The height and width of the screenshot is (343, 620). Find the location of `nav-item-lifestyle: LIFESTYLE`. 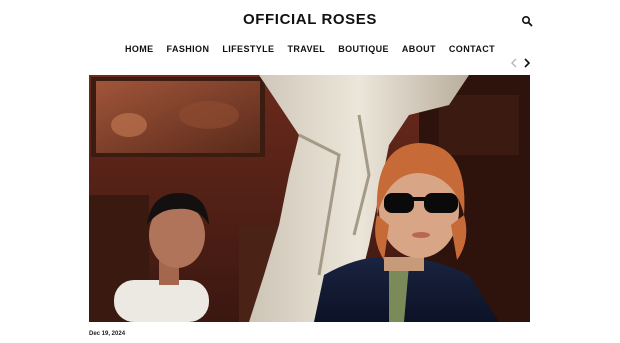

nav-item-lifestyle: LIFESTYLE is located at coordinates (248, 49).